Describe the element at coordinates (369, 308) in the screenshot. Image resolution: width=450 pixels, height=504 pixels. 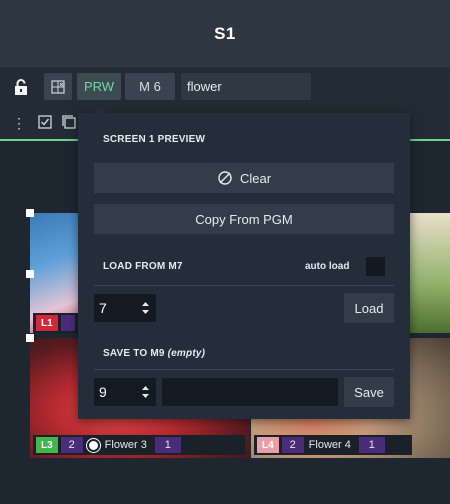
I see `load-button: Load` at that location.